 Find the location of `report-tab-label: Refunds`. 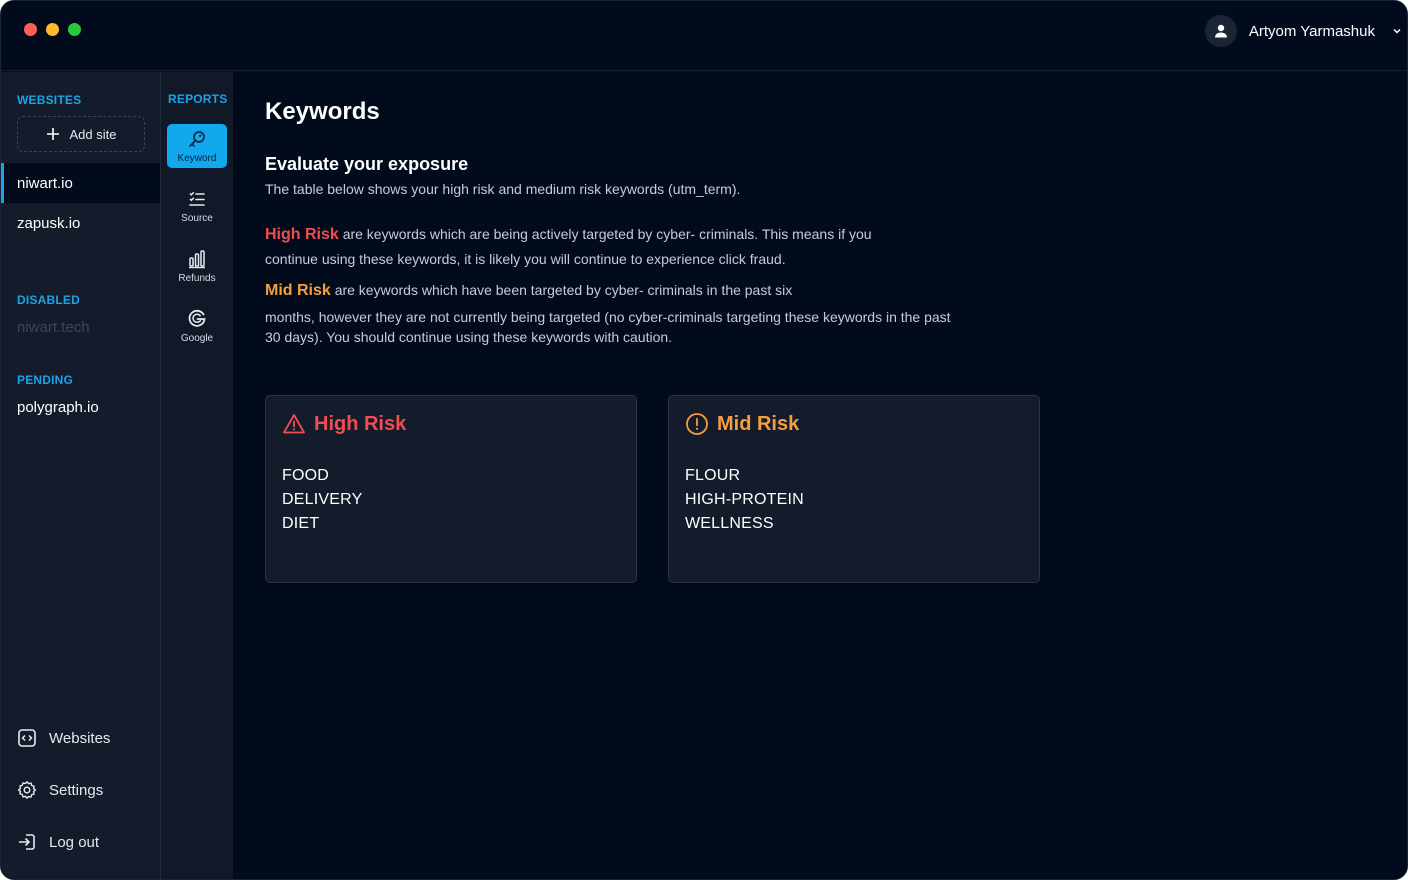

report-tab-label: Refunds is located at coordinates (197, 278).